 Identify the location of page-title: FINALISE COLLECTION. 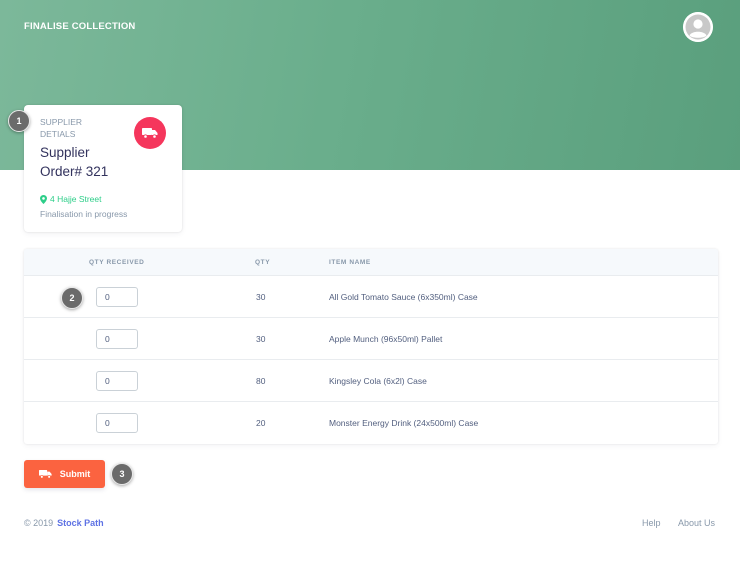
(80, 26).